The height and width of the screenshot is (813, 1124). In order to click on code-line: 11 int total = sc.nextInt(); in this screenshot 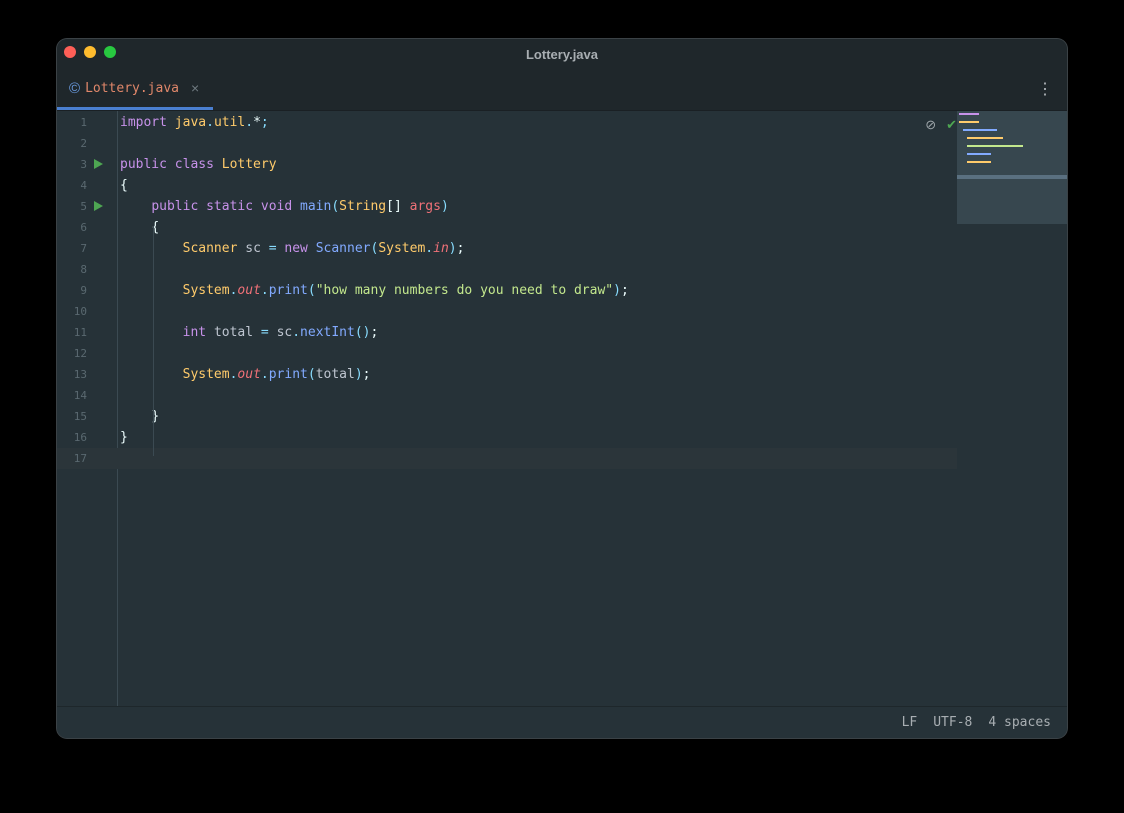, I will do `click(507, 332)`.